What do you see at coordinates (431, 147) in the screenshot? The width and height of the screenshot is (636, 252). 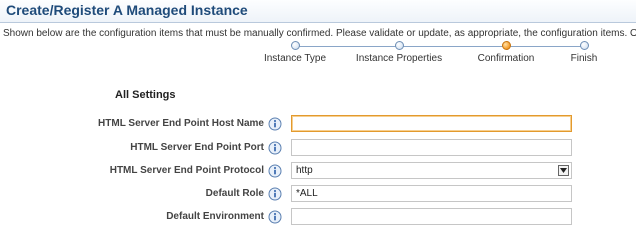 I see `port-input` at bounding box center [431, 147].